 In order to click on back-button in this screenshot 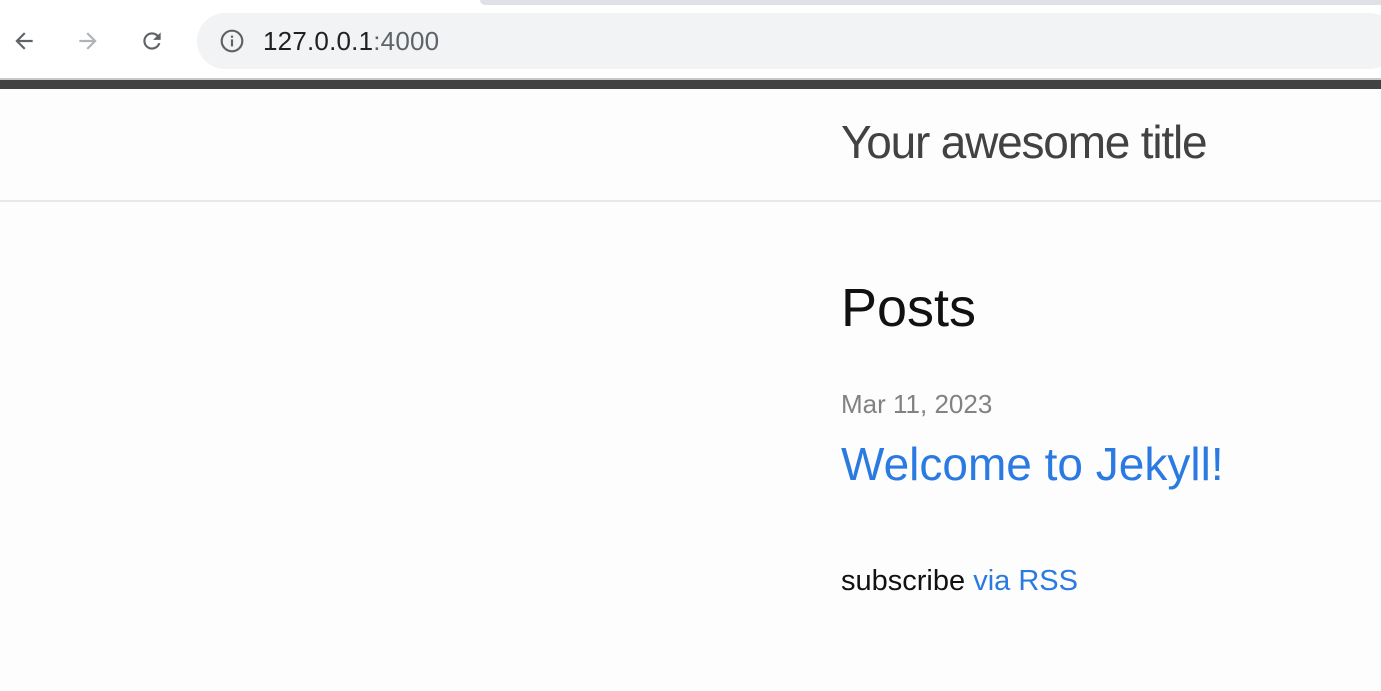, I will do `click(24, 41)`.